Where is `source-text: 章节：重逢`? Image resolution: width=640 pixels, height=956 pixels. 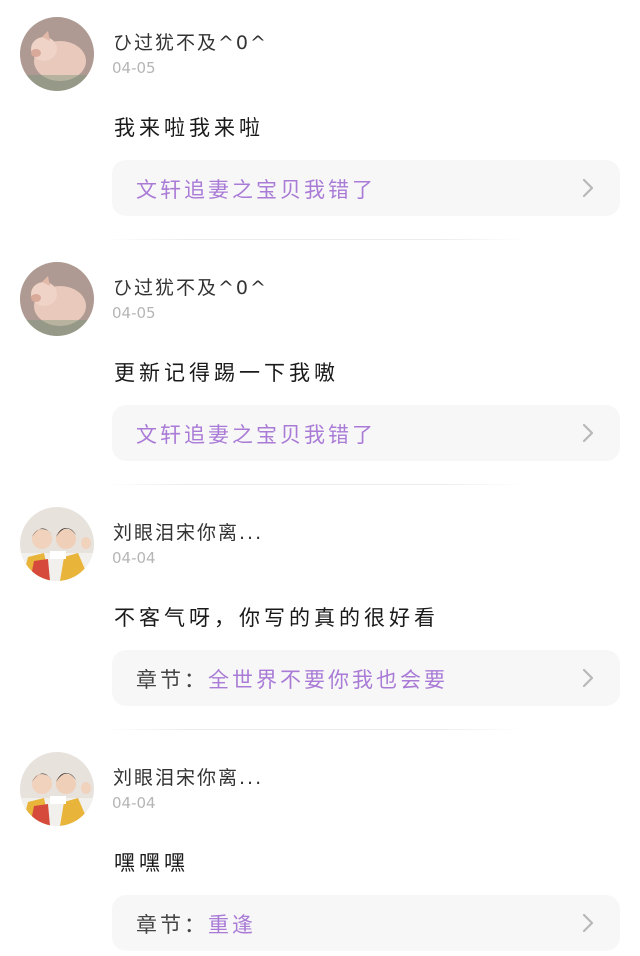
source-text: 章节：重逢 is located at coordinates (196, 924).